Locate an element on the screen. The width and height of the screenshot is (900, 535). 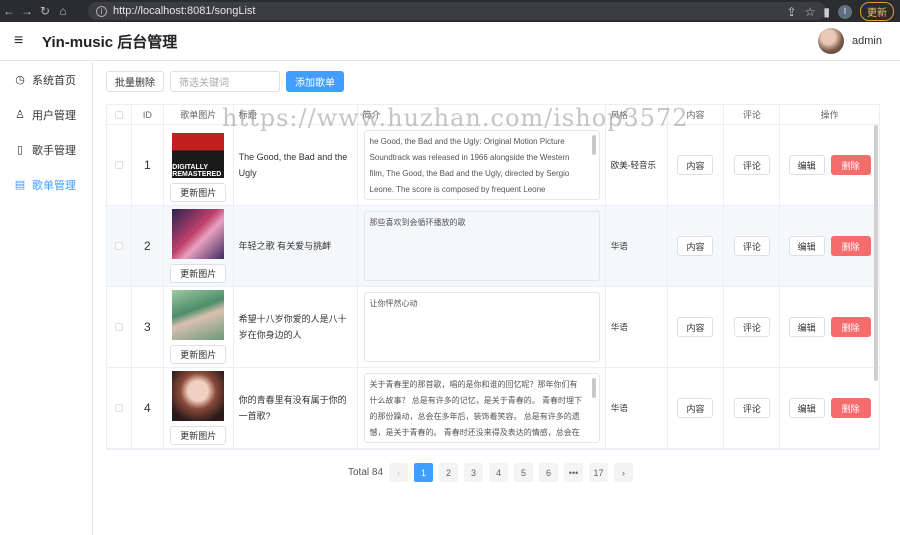
add-songlist-button: 添加歌单 is located at coordinates (315, 81).